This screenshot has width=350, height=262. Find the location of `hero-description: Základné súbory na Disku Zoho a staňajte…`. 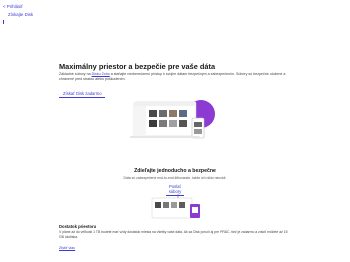

hero-description: Základné súbory na Disku Zoho a staňajte… is located at coordinates (172, 76).